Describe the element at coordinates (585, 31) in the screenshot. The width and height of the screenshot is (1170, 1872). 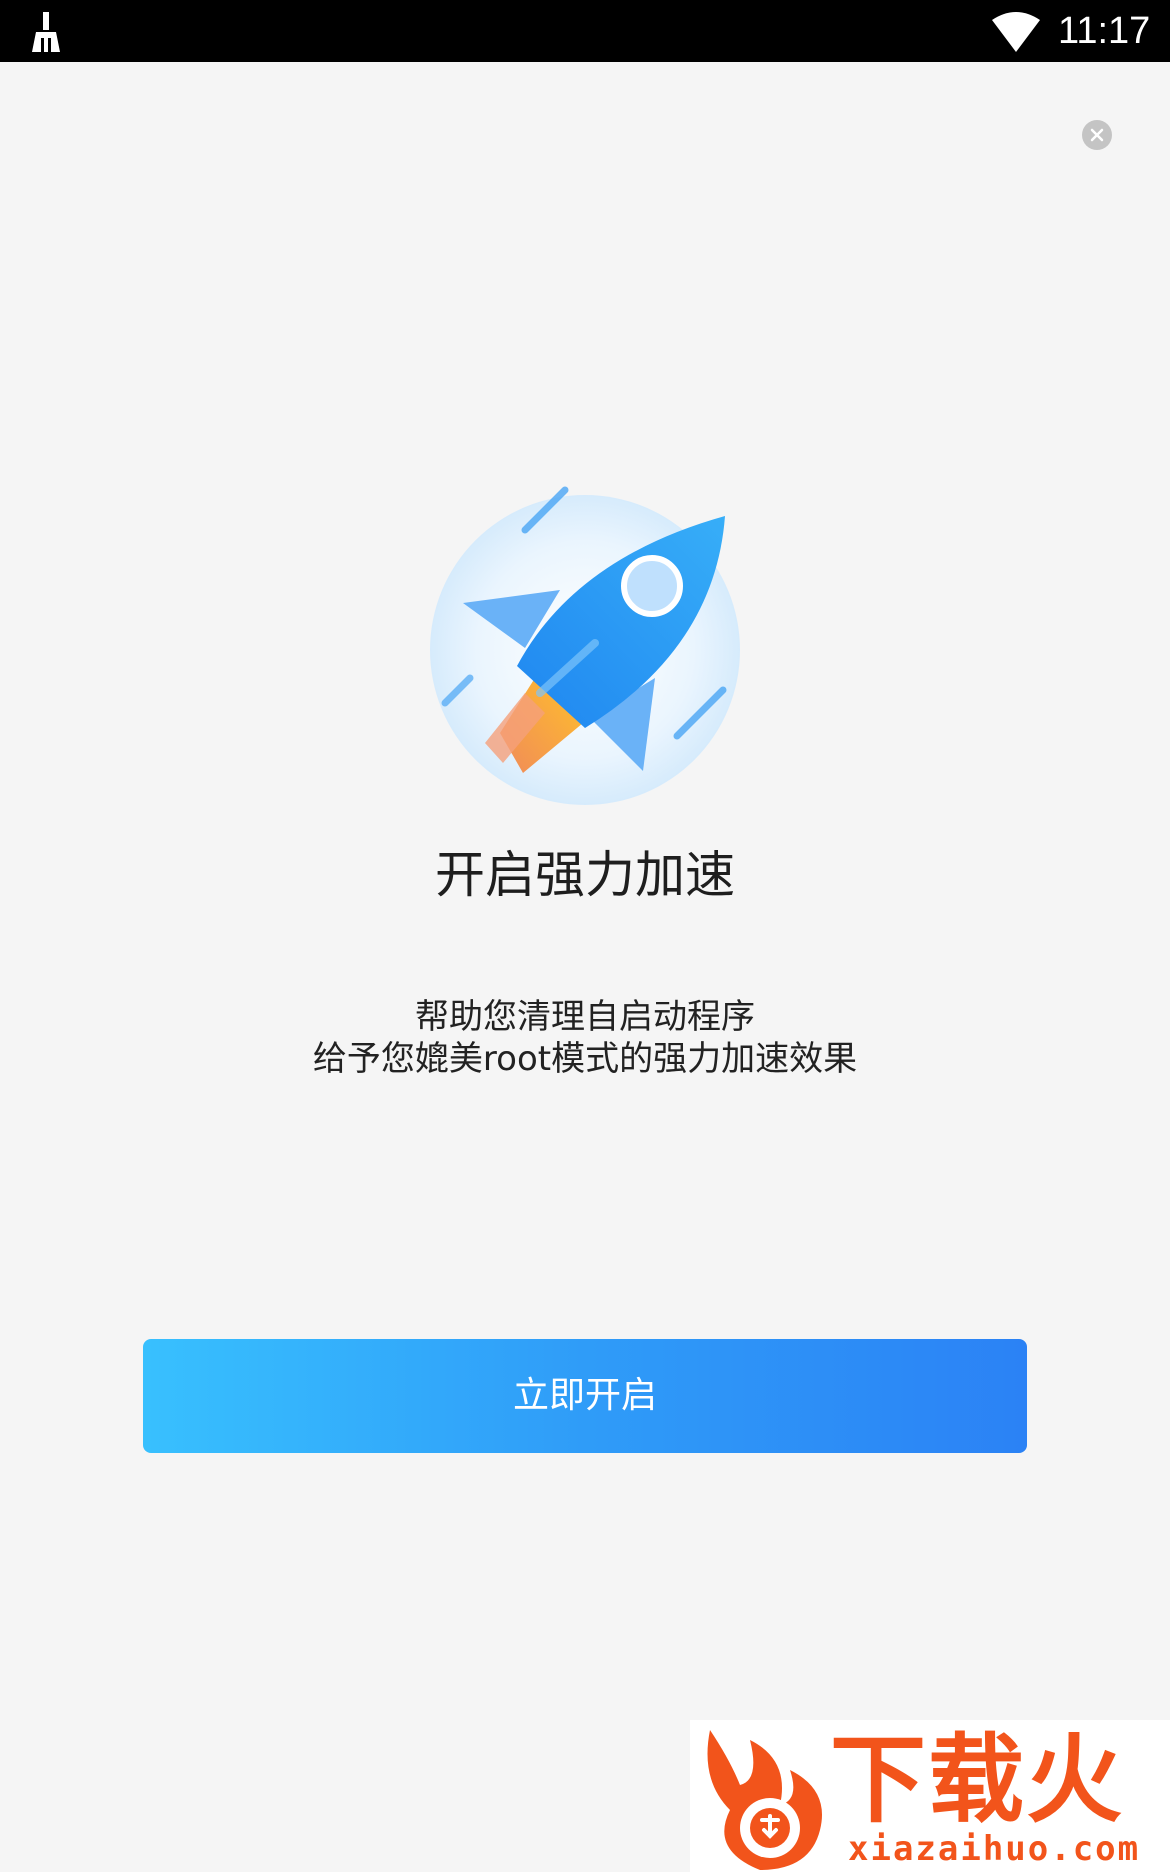
I see `status-bar: 11:17` at that location.